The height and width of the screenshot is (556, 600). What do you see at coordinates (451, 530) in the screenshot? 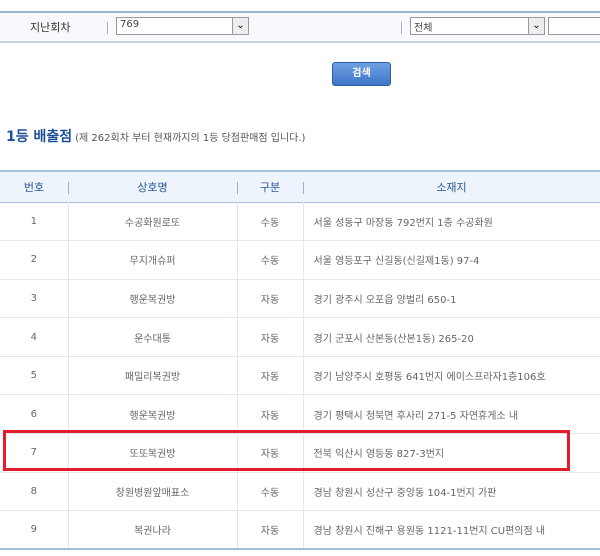
I see `store-address: 경남 창원시 진해구 용원동 1121-11번지 CU편의점 내` at bounding box center [451, 530].